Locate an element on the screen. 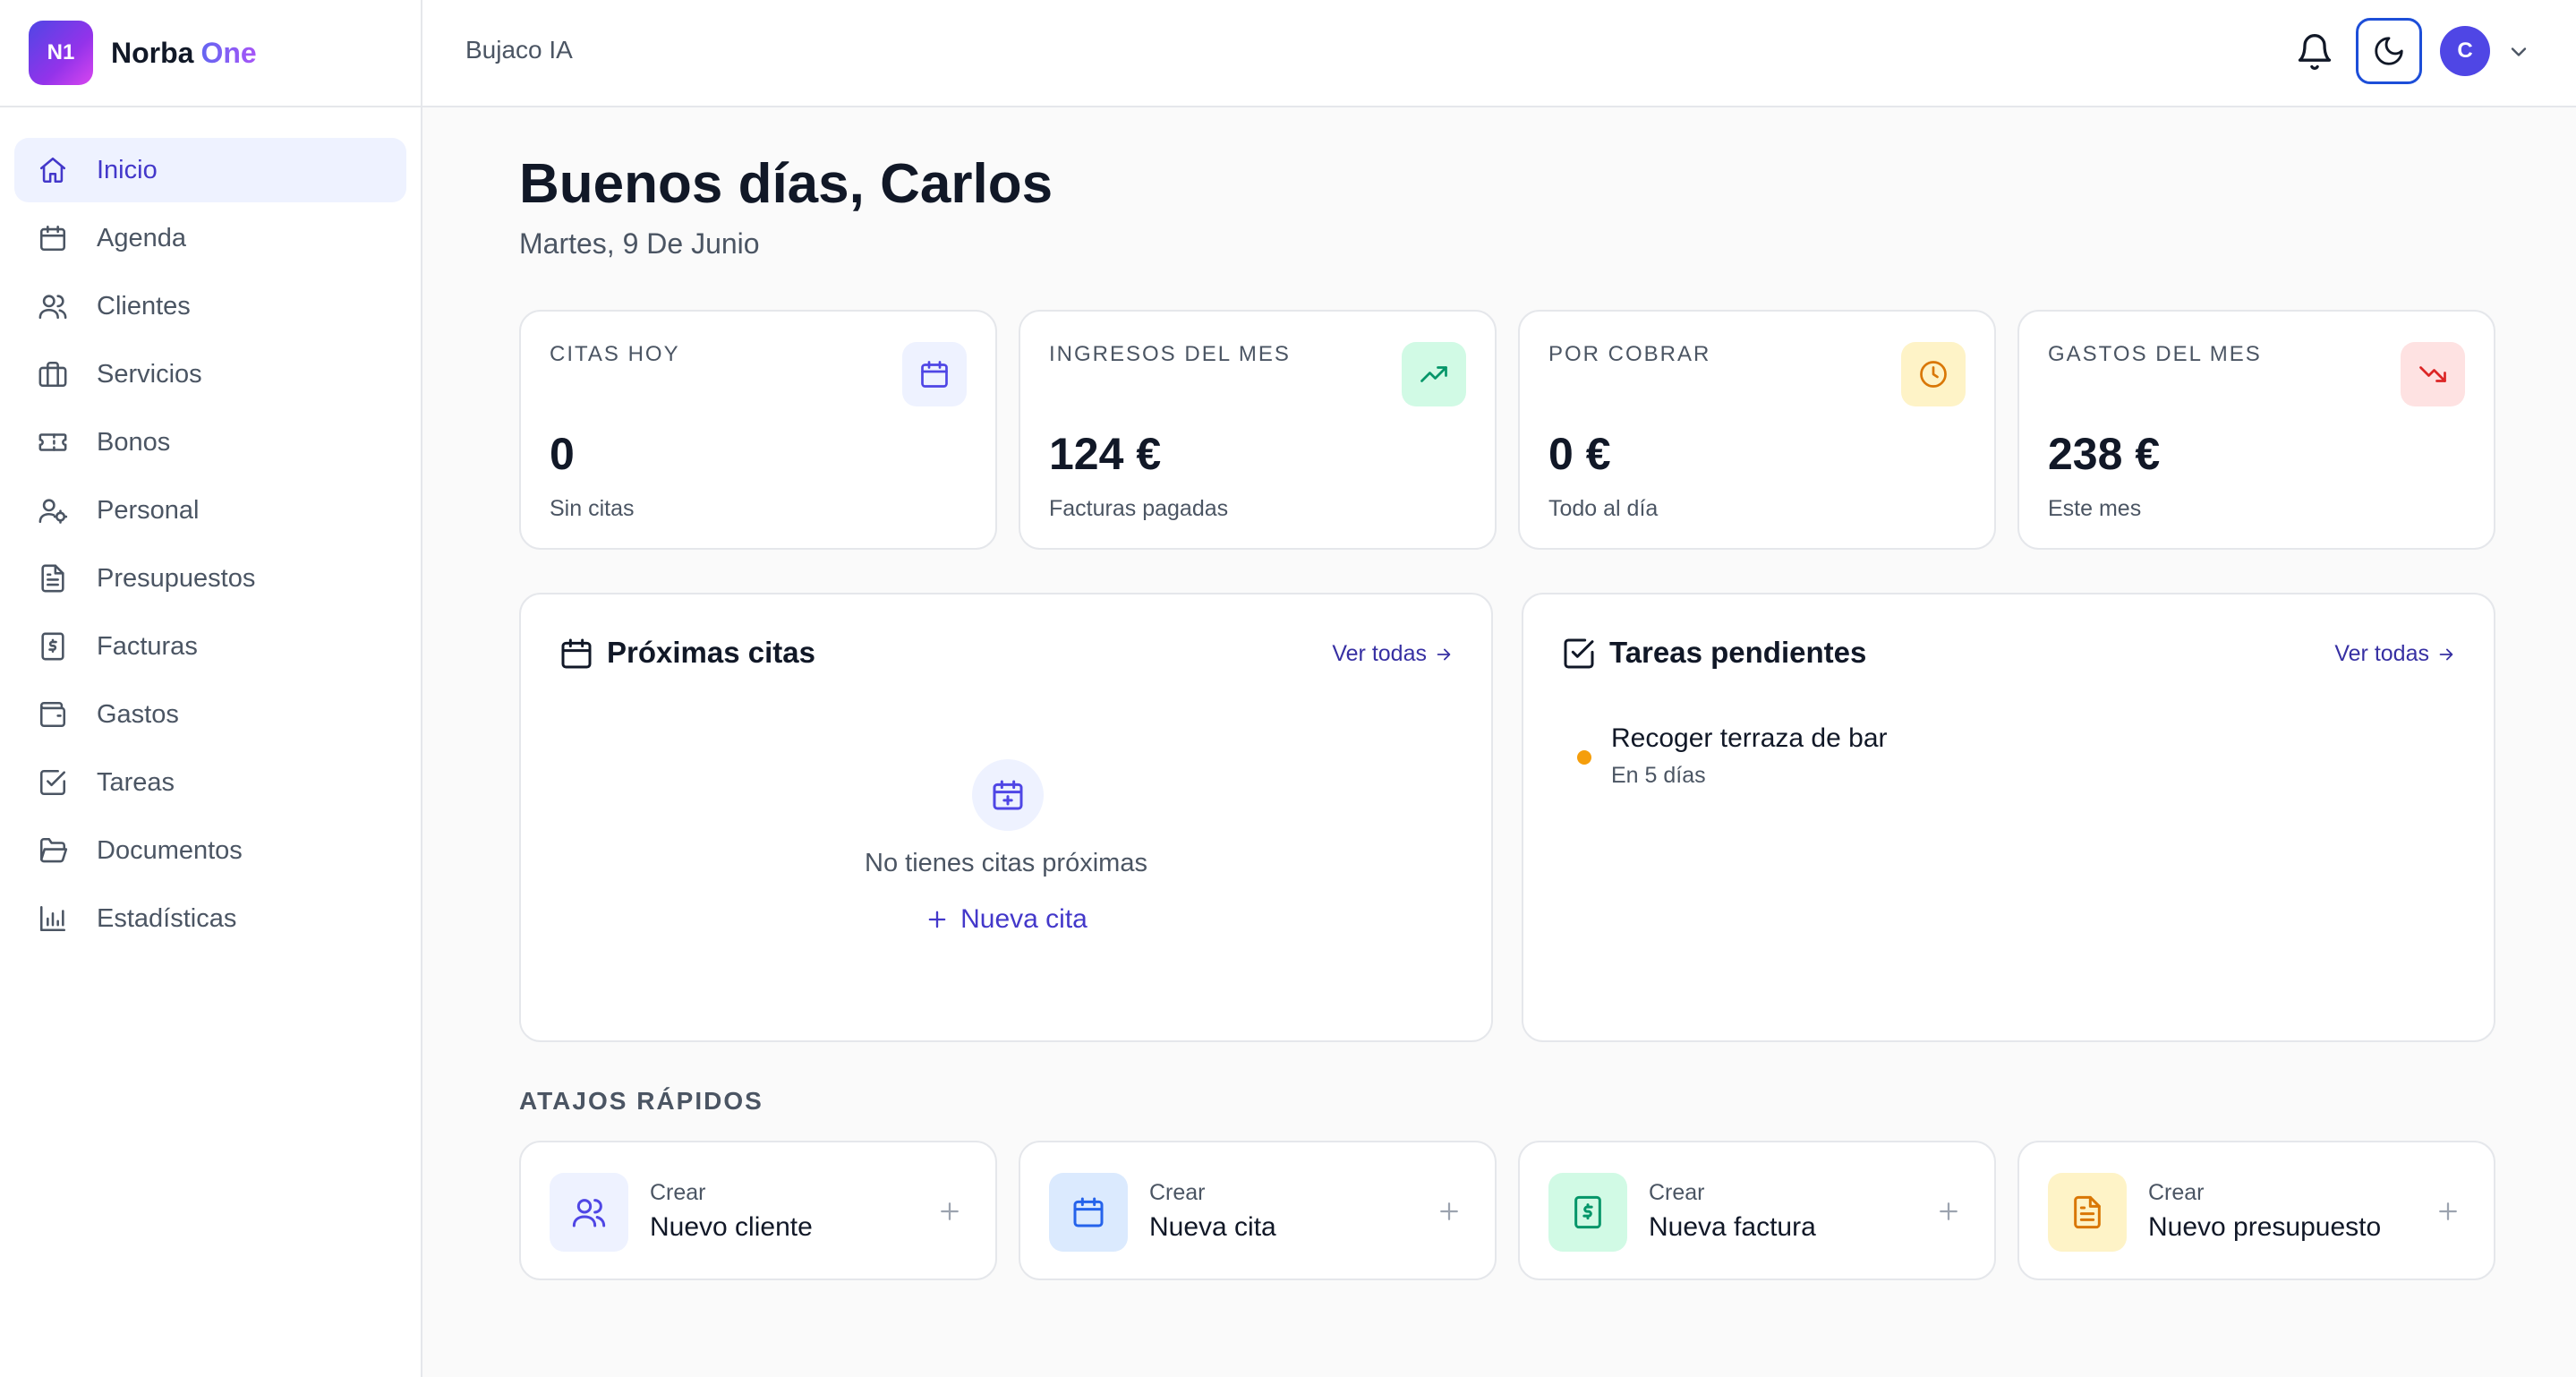 The width and height of the screenshot is (2576, 1377). clock-icon is located at coordinates (1933, 374).